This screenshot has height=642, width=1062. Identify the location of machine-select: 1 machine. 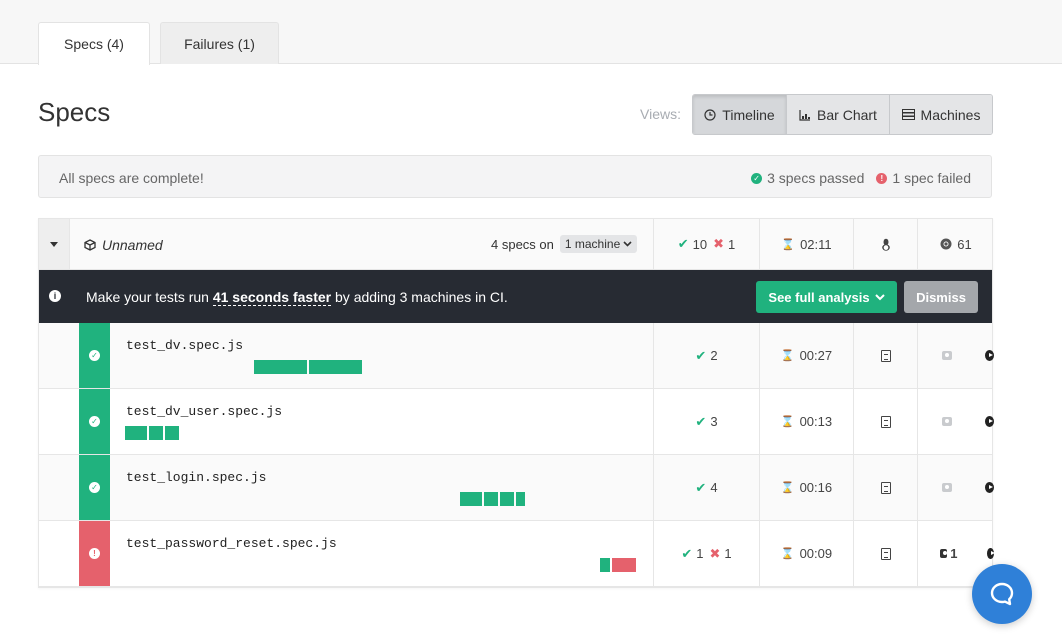
(598, 244).